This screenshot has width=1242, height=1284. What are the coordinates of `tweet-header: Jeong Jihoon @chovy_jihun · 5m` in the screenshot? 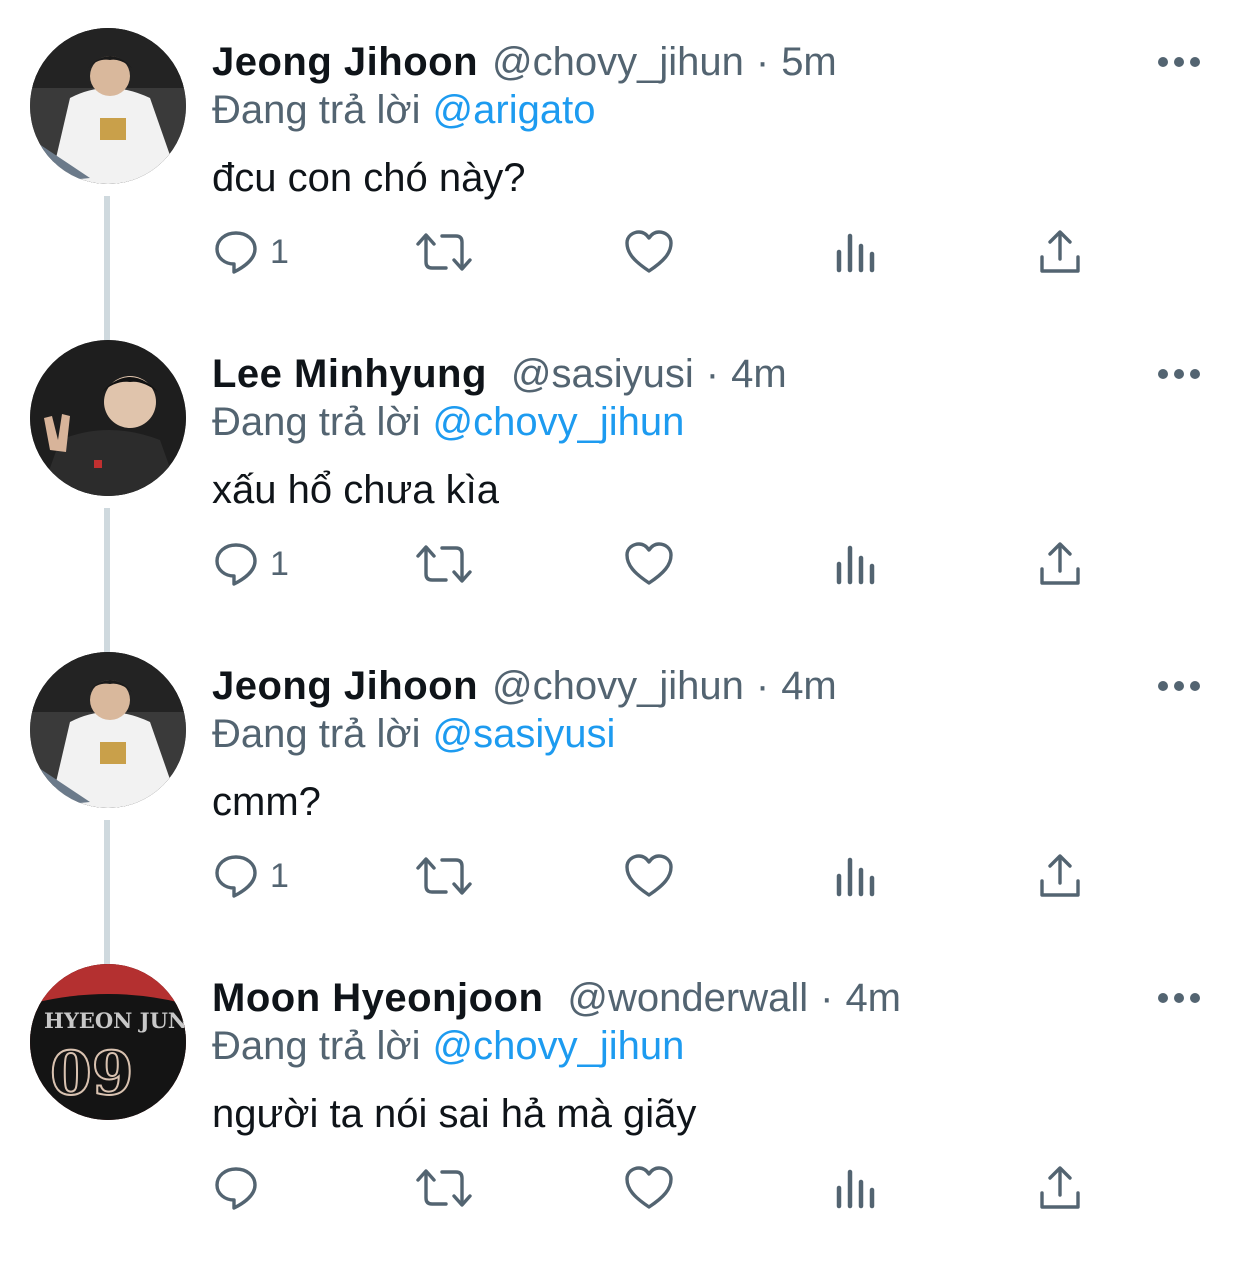 It's located at (524, 62).